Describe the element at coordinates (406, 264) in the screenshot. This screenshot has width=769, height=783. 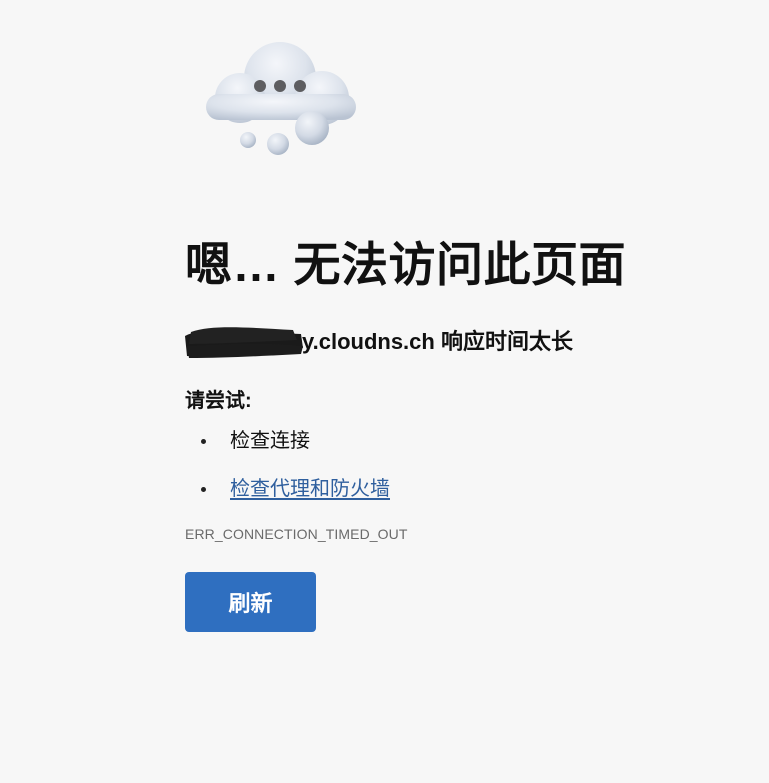
I see `page-title: 嗯… 无法访问此页面` at that location.